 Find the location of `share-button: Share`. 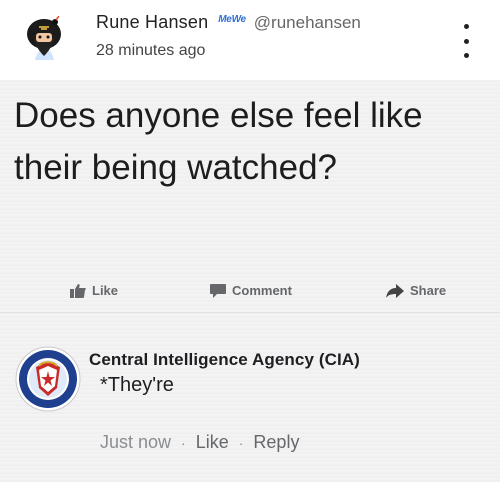

share-button: Share is located at coordinates (416, 290).